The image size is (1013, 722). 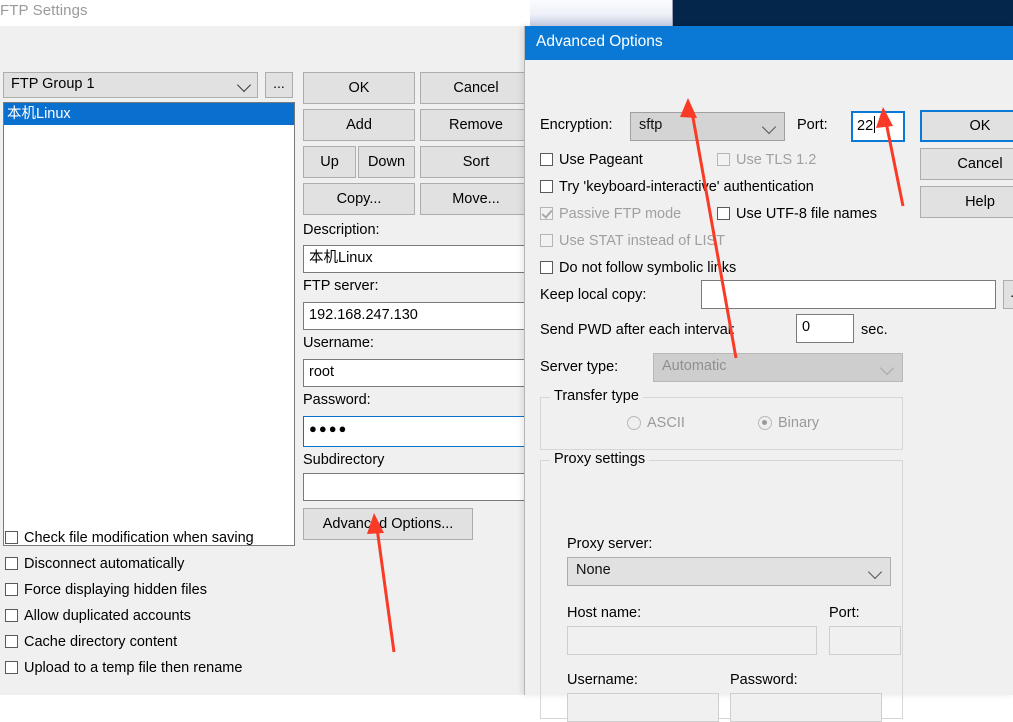 What do you see at coordinates (825, 328) in the screenshot?
I see `send-pwd-interval-input: 0` at bounding box center [825, 328].